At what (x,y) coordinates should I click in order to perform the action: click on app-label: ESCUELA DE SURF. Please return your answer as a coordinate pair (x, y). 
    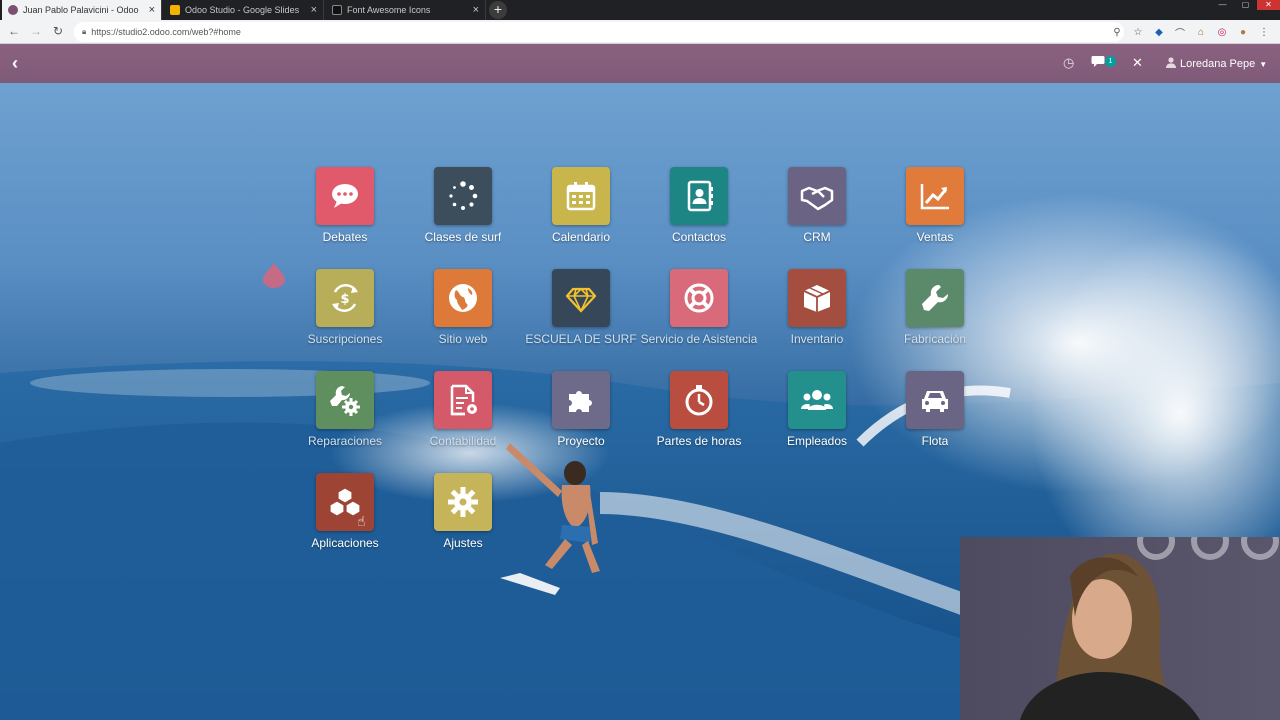
    Looking at the image, I should click on (581, 339).